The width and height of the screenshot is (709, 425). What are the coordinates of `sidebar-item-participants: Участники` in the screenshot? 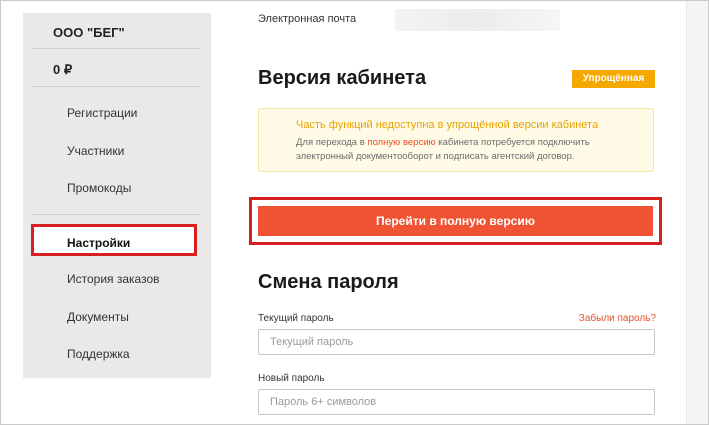 It's located at (95, 151).